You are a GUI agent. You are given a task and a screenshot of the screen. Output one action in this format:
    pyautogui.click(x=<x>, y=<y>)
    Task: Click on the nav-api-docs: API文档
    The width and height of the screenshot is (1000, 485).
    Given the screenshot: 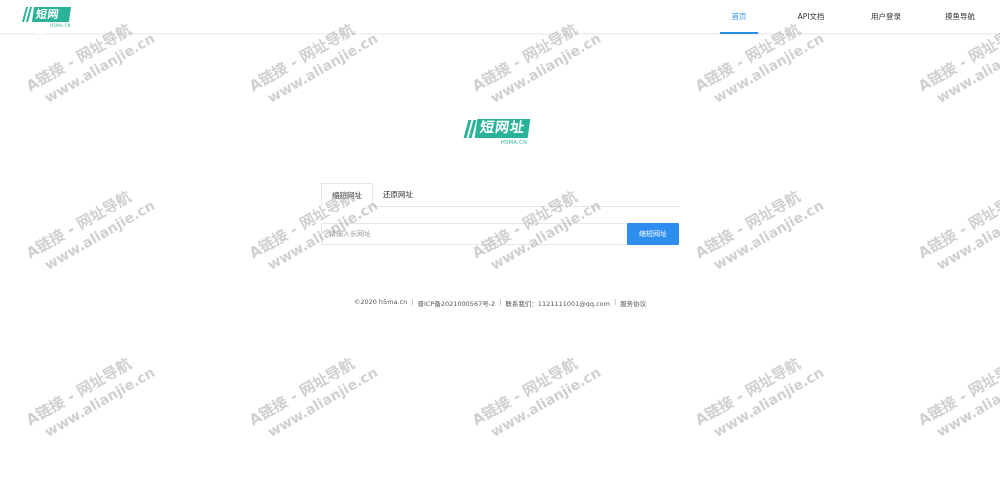 What is the action you would take?
    pyautogui.click(x=811, y=17)
    